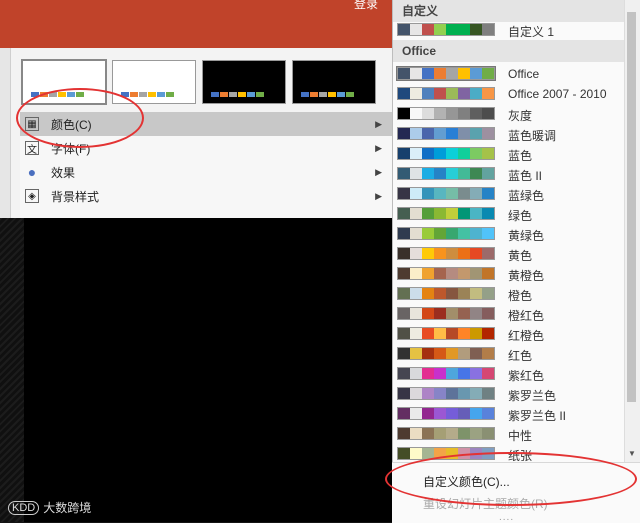 The height and width of the screenshot is (523, 640). I want to click on color-scheme-item: 紫红色, so click(509, 374).